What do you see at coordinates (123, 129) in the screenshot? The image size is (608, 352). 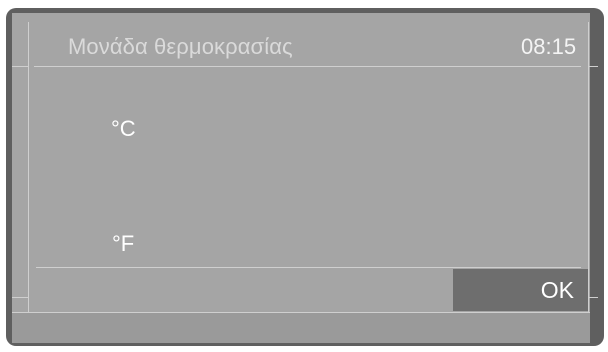 I see `option-celsius: °C` at bounding box center [123, 129].